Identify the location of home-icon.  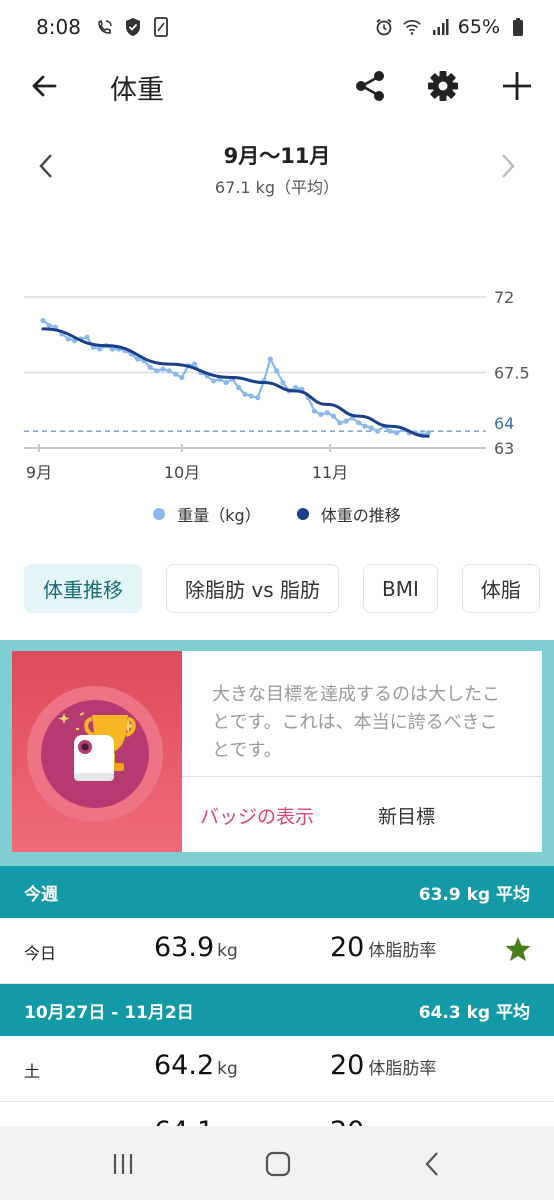
(278, 1164).